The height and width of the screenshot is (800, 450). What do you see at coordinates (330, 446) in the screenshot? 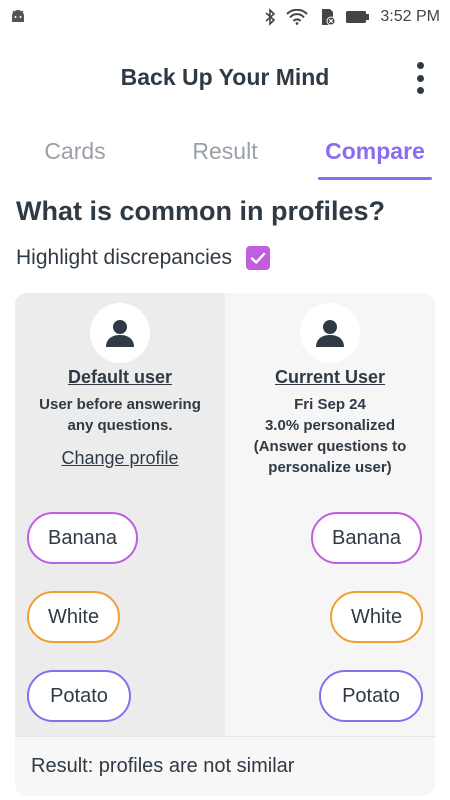
I see `description-line: (Answer questions to` at bounding box center [330, 446].